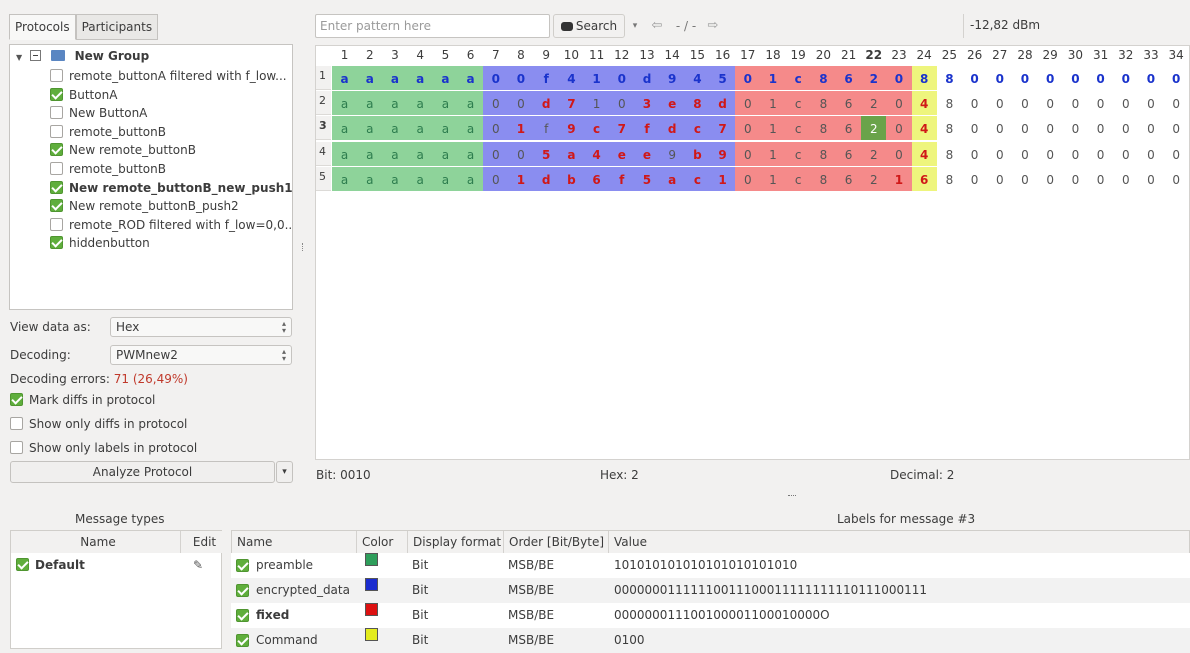 Image resolution: width=1190 pixels, height=653 pixels. What do you see at coordinates (823, 55) in the screenshot?
I see `column-header: 20` at bounding box center [823, 55].